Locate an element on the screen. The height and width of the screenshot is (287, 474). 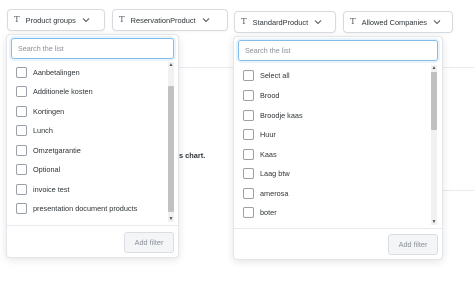
list-item: Lunch is located at coordinates (34, 130).